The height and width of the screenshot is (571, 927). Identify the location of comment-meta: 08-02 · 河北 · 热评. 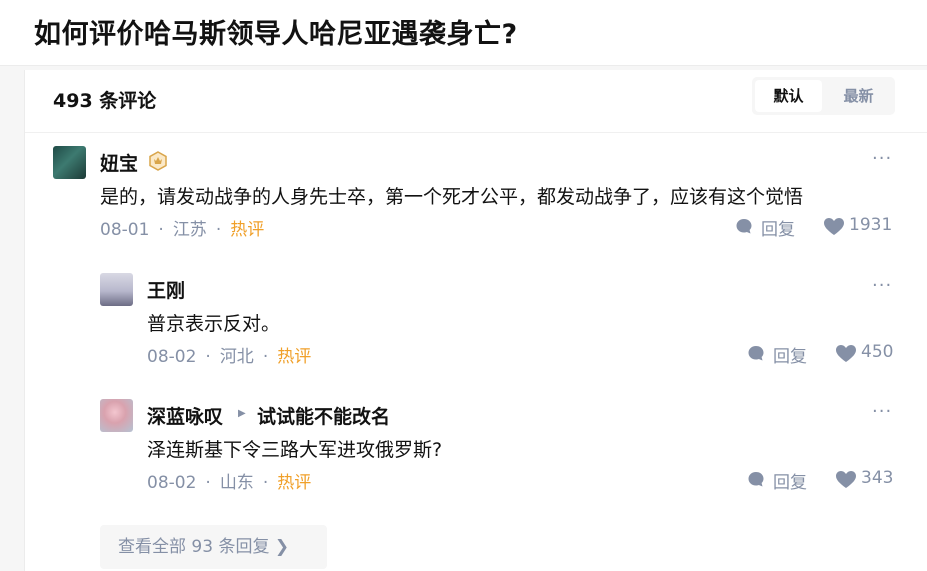
(229, 357).